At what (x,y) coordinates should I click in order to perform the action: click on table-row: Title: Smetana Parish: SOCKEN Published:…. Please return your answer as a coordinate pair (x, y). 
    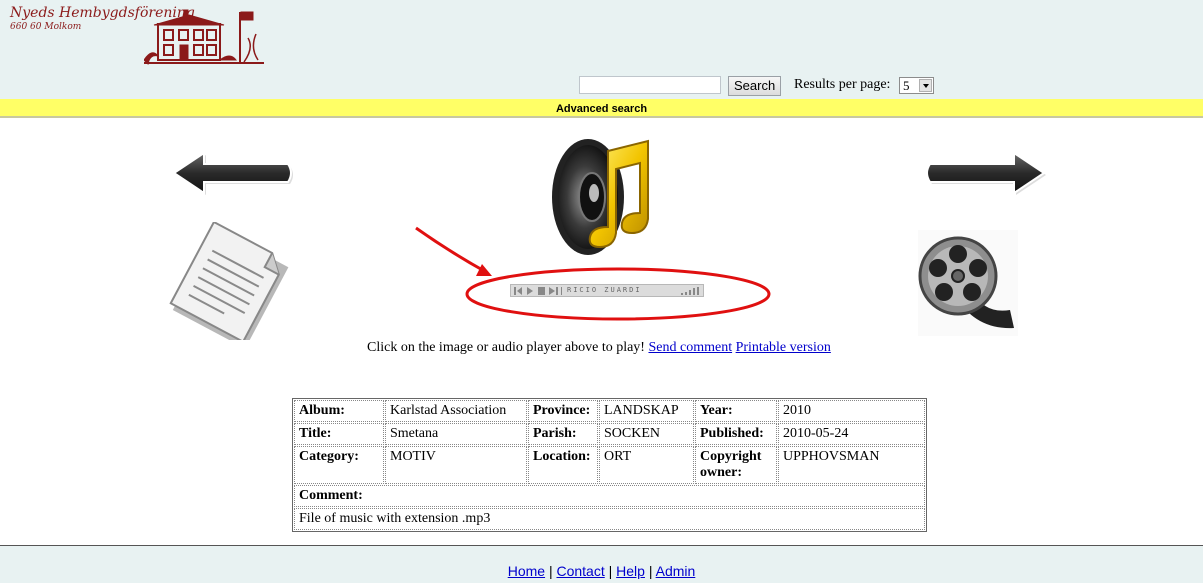
    Looking at the image, I should click on (609, 434).